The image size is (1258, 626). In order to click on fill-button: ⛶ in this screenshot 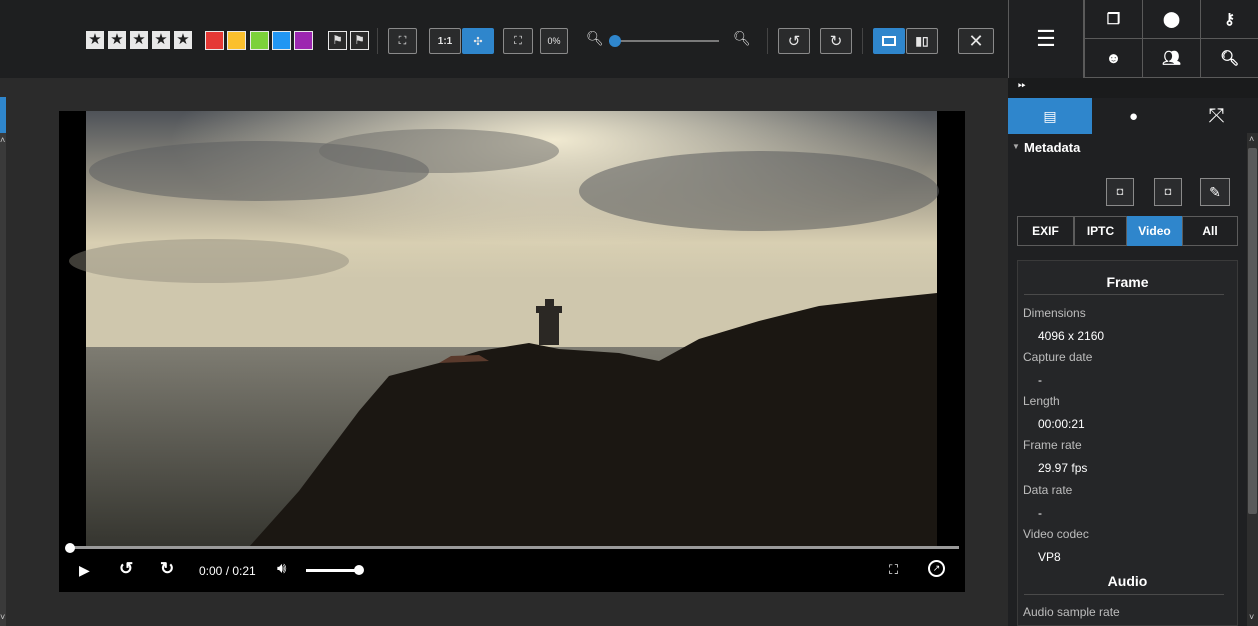, I will do `click(518, 41)`.